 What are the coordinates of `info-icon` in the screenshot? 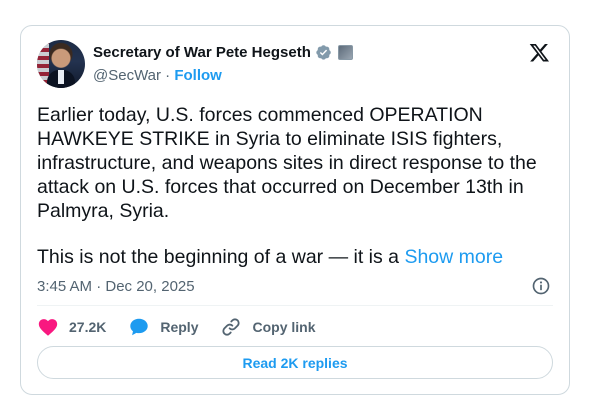 It's located at (541, 286).